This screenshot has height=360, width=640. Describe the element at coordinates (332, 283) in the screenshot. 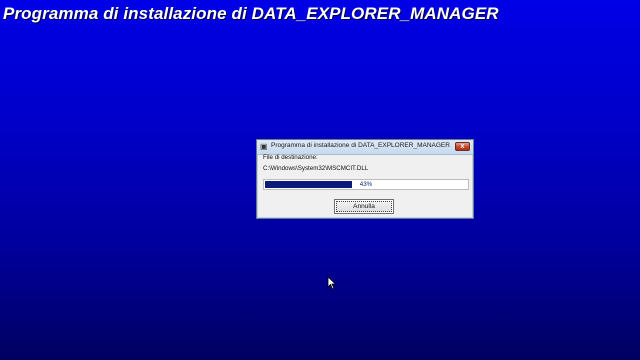

I see `mouse-pointer-icon` at that location.